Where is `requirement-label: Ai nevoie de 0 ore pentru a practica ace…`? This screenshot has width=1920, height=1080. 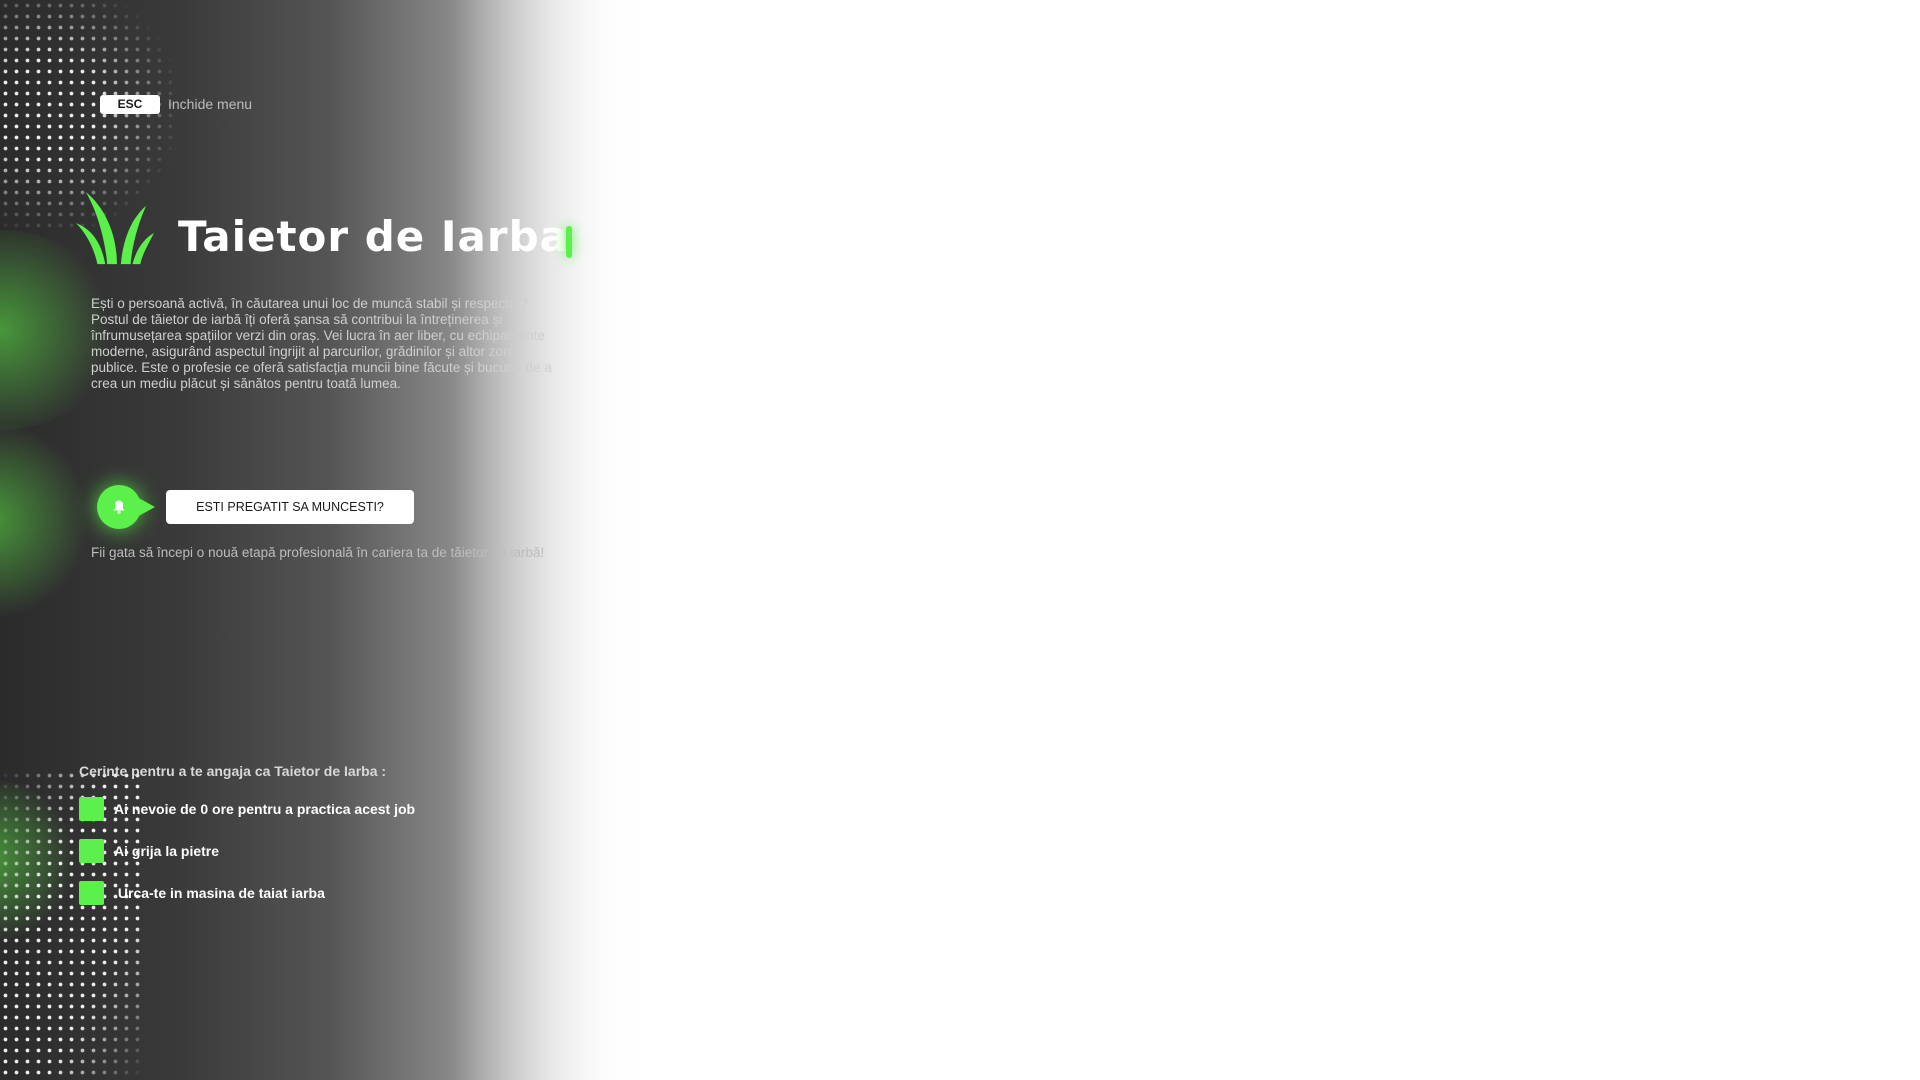 requirement-label: Ai nevoie de 0 ore pentru a practica ace… is located at coordinates (265, 809).